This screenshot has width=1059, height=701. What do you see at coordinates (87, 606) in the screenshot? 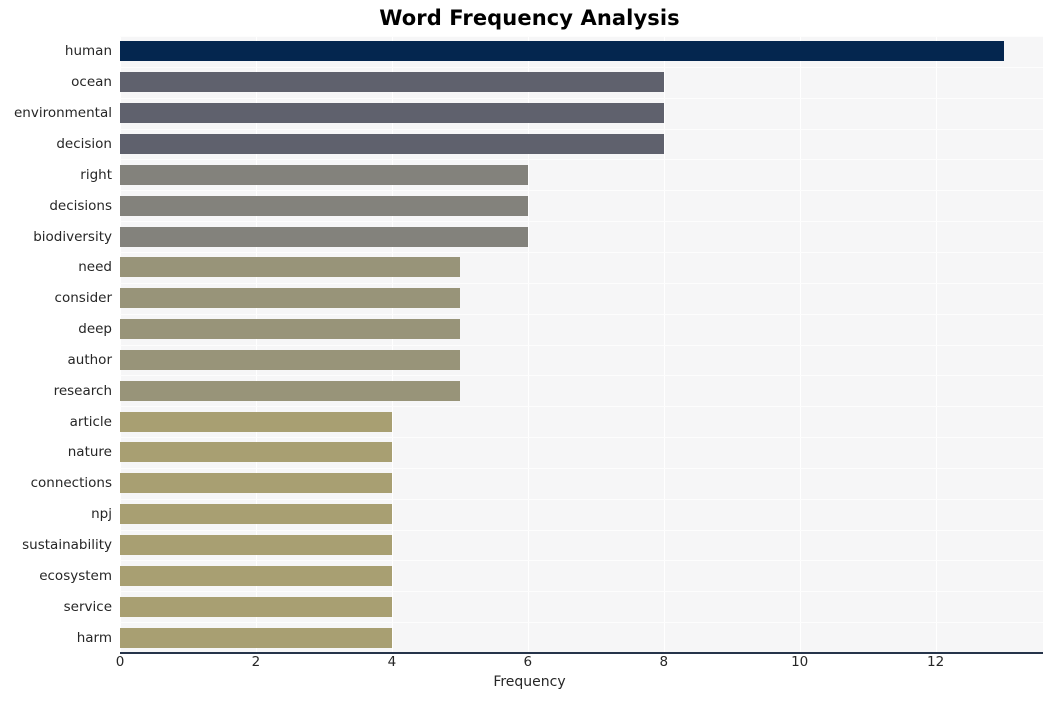
I see `y-tick-label-service: service` at bounding box center [87, 606].